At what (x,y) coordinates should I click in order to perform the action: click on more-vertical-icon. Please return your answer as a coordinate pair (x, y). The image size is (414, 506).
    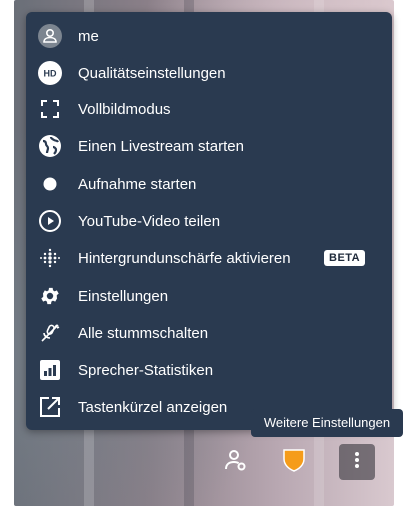
    Looking at the image, I should click on (357, 462).